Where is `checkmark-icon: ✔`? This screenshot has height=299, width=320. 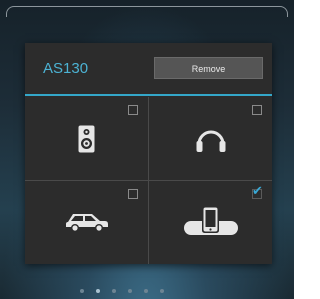
checkmark-icon: ✔ is located at coordinates (257, 190).